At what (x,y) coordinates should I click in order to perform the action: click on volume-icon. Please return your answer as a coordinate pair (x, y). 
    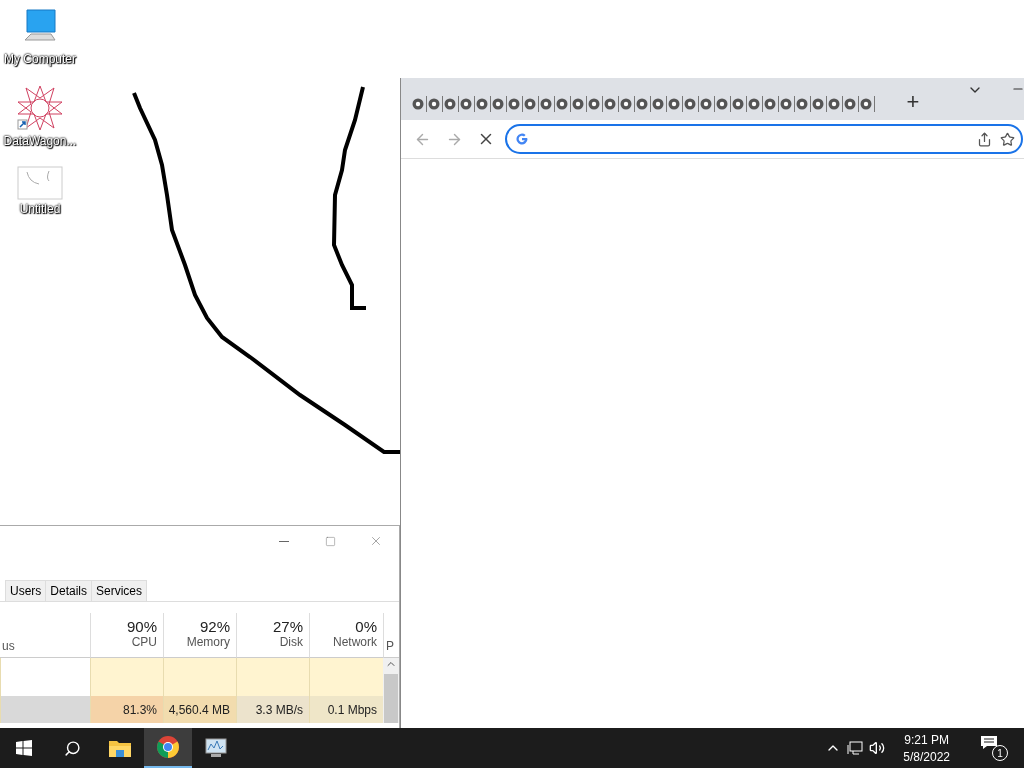
    Looking at the image, I should click on (877, 748).